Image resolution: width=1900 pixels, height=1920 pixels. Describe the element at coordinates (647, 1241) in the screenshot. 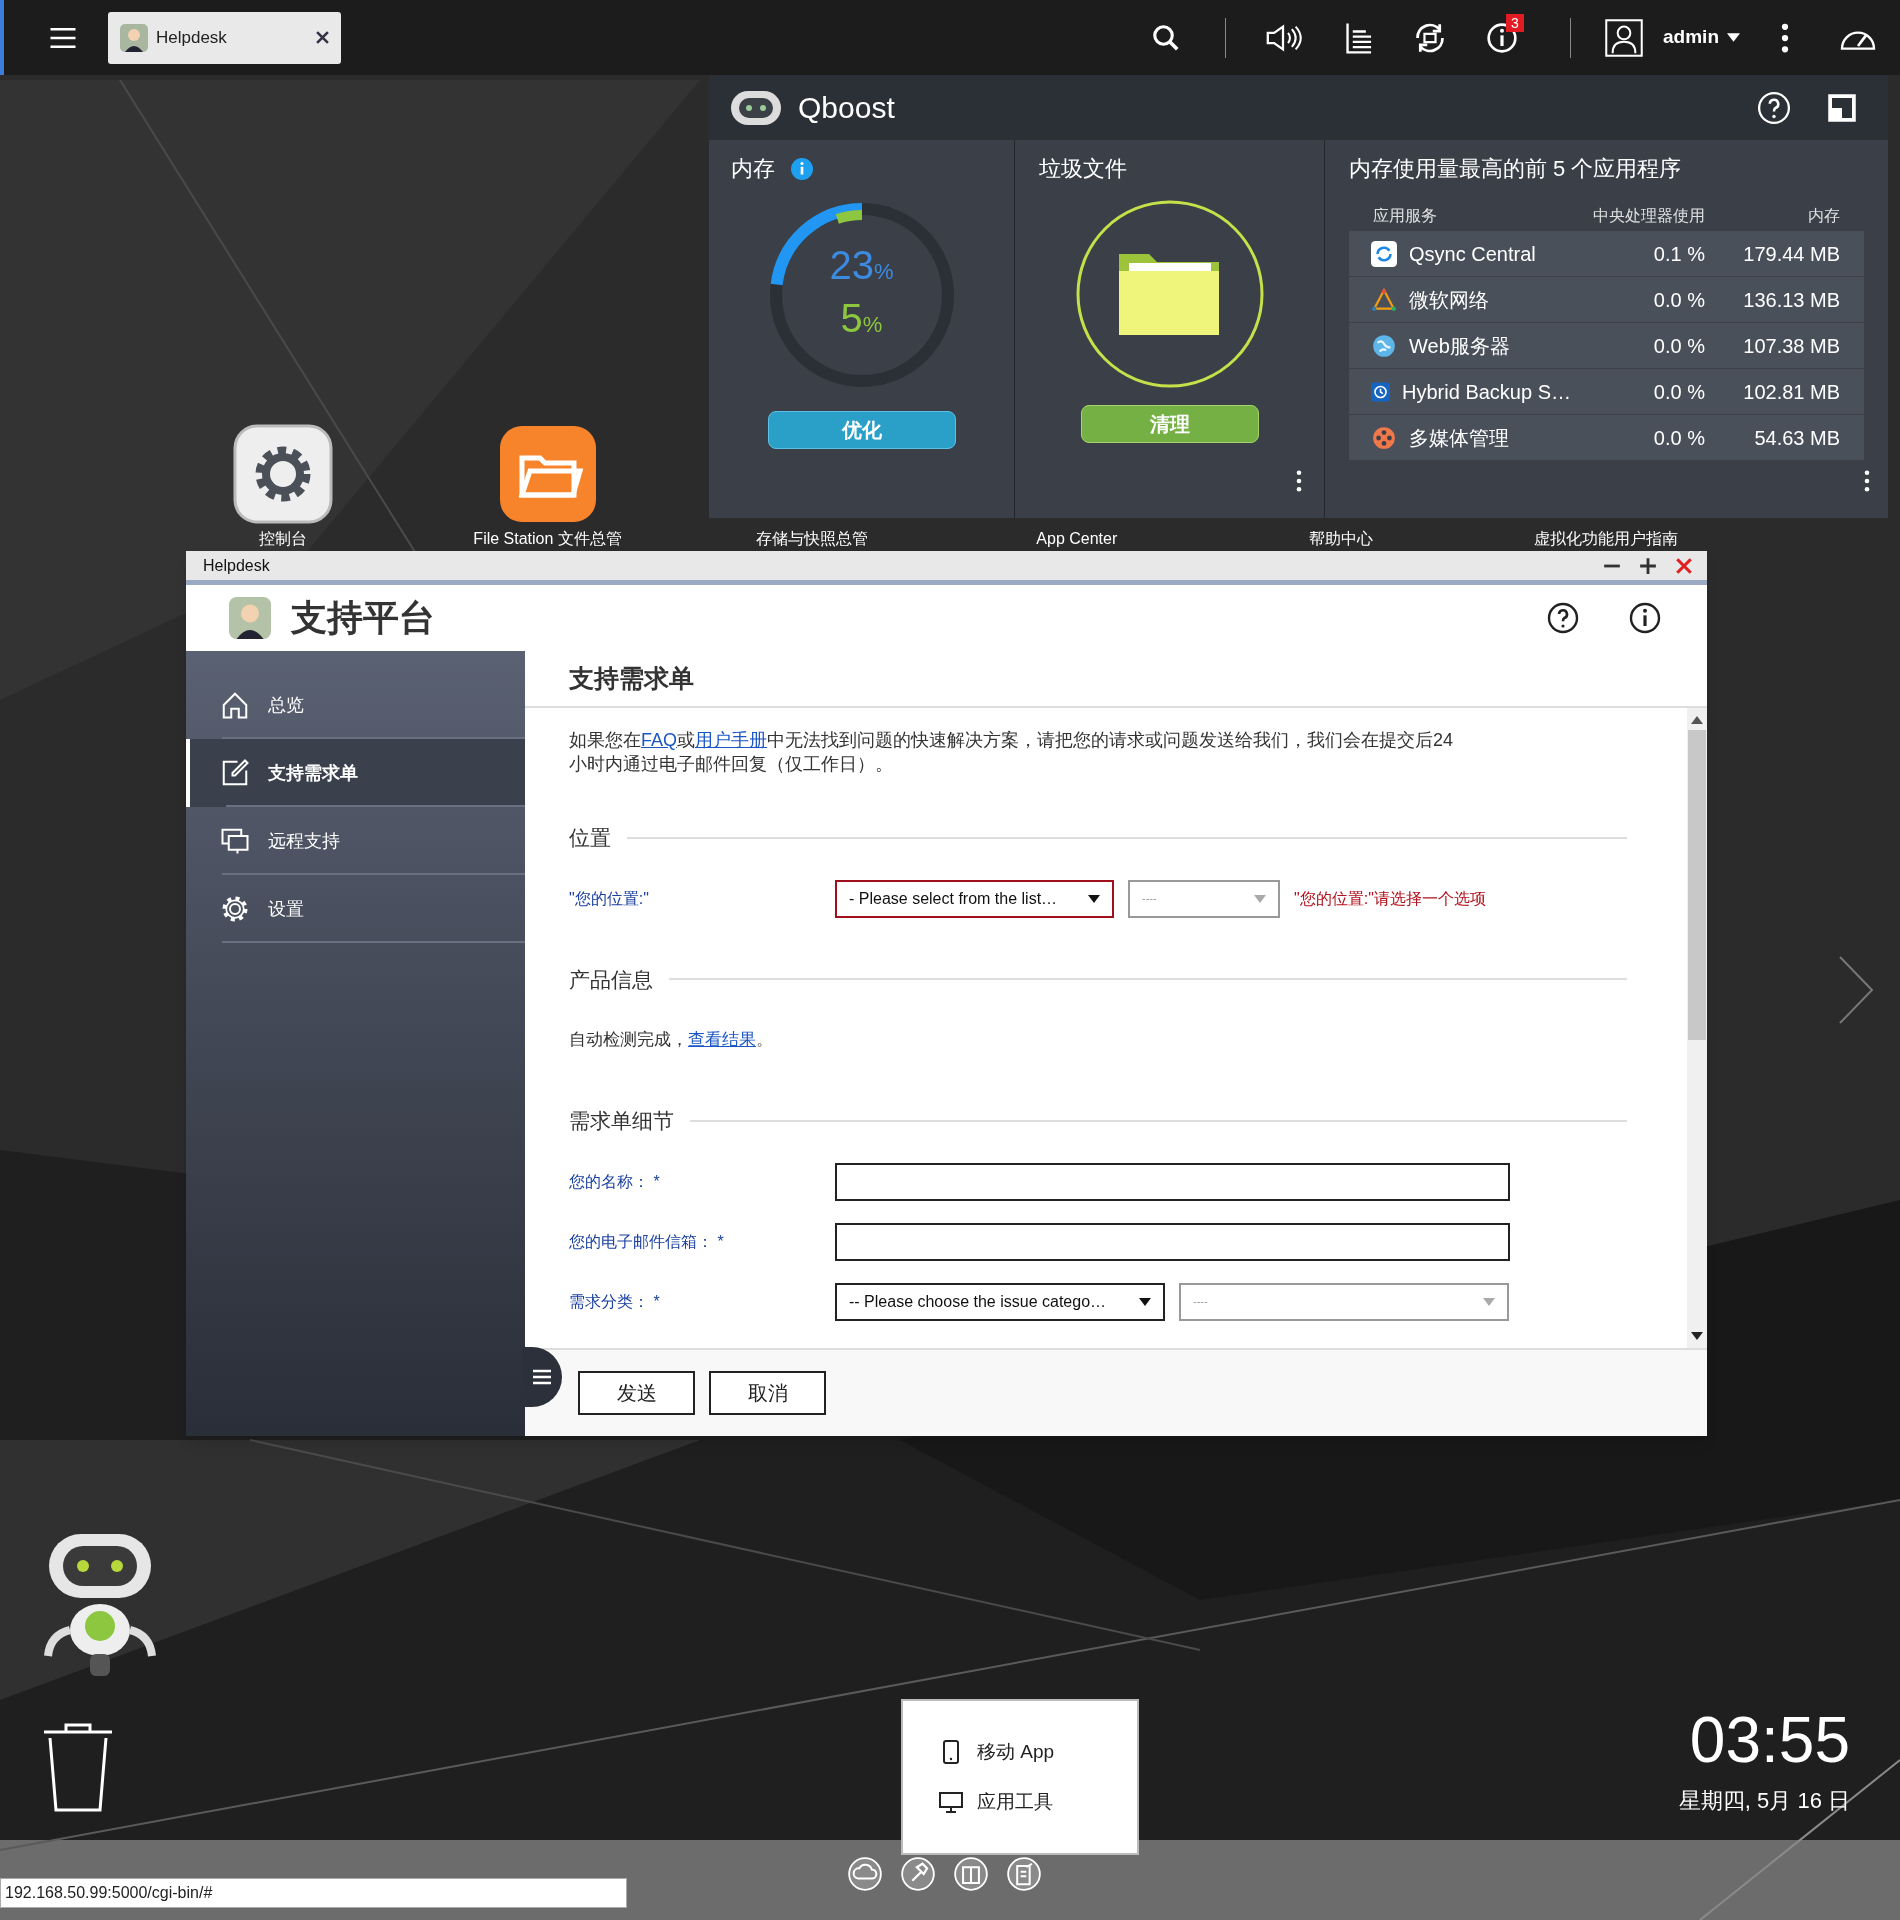

I see `field-label: 您的电子邮件信箱： *` at that location.